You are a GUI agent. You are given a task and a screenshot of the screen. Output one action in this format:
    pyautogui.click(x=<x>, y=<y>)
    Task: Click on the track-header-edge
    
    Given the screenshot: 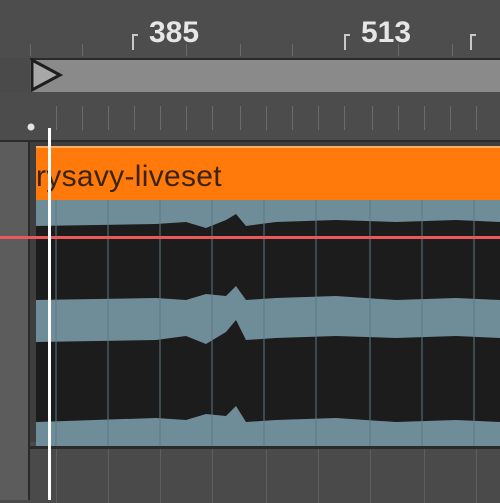 What is the action you would take?
    pyautogui.click(x=15, y=321)
    